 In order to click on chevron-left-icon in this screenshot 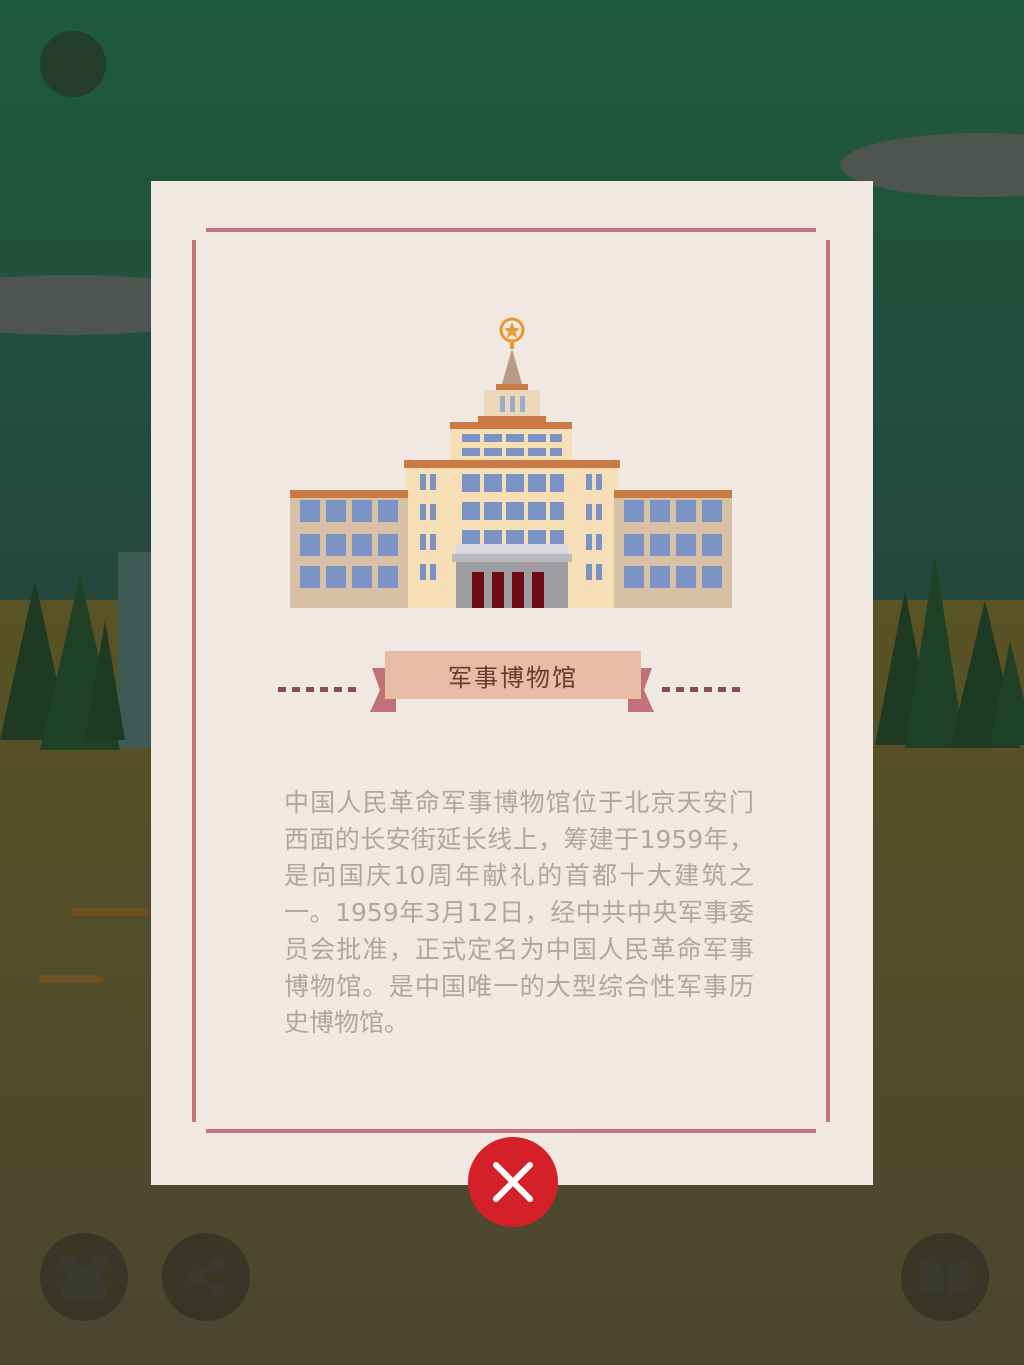, I will do `click(72, 64)`.